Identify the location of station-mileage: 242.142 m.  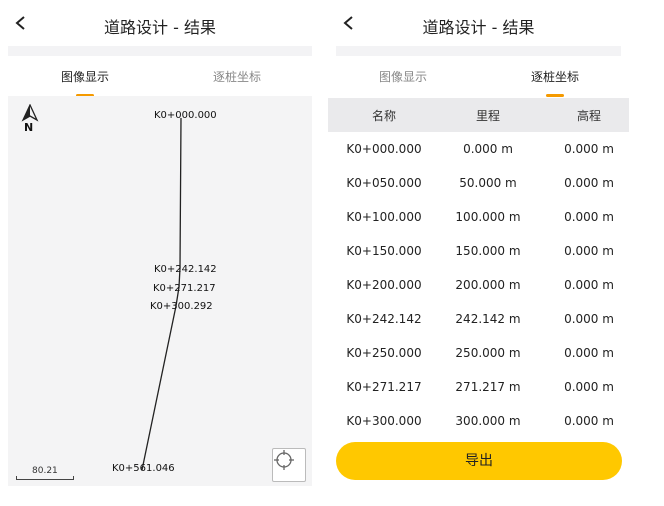
(488, 319).